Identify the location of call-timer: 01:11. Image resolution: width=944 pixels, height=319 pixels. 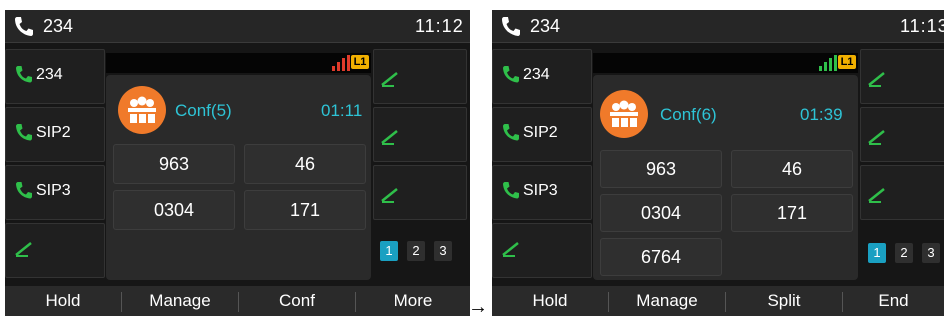
(342, 110).